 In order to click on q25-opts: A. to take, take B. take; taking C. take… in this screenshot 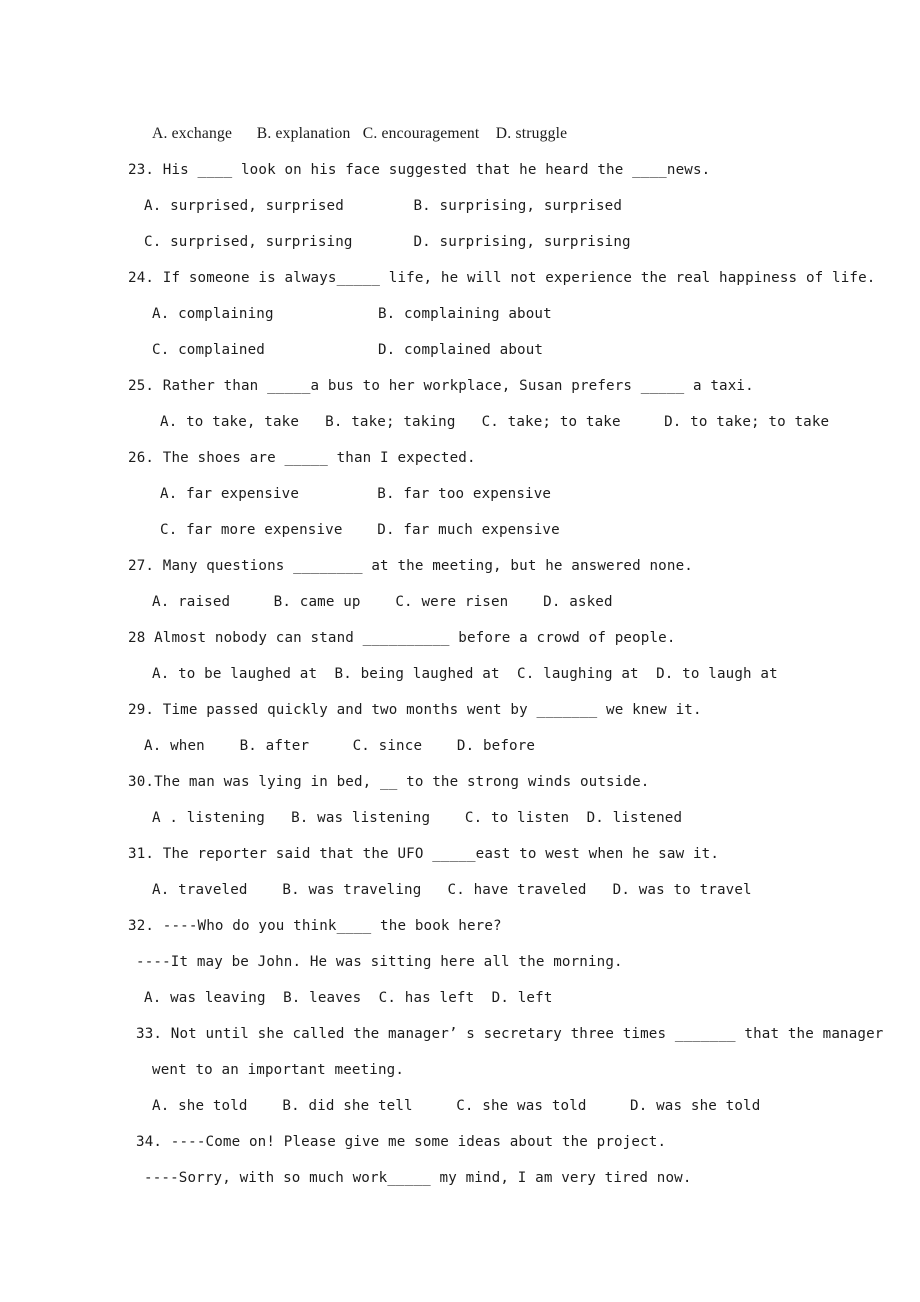, I will do `click(495, 422)`.